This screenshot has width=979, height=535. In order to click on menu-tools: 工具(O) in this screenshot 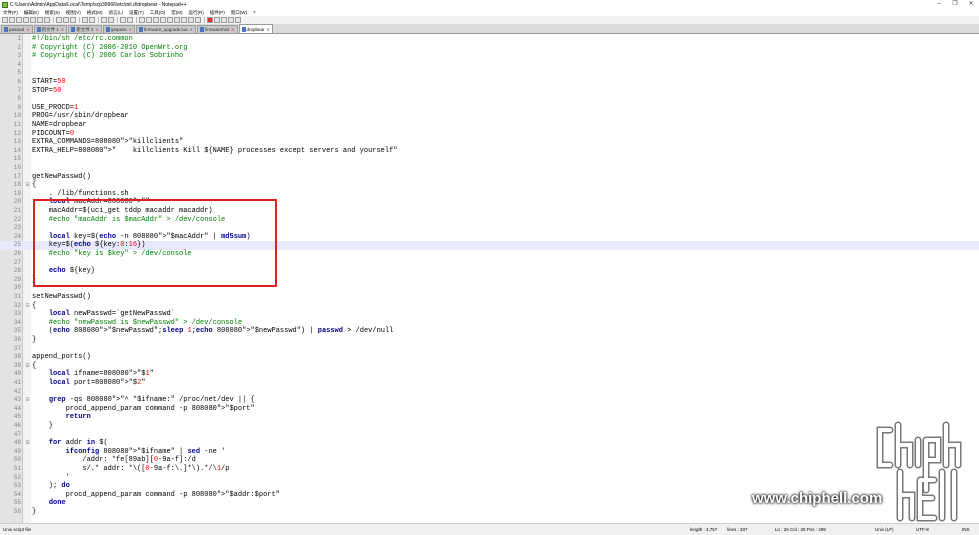, I will do `click(158, 13)`.